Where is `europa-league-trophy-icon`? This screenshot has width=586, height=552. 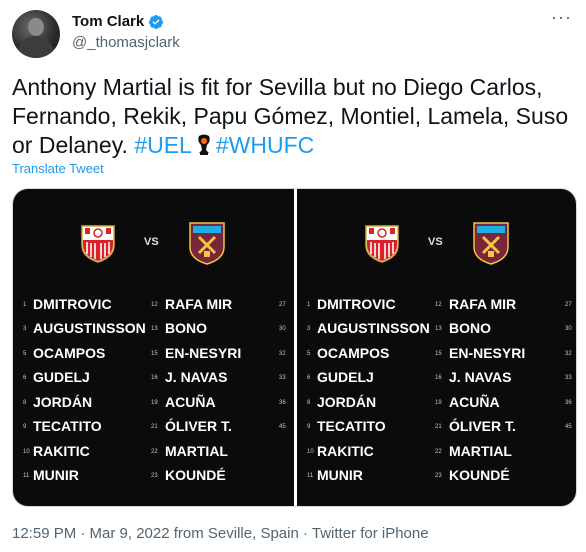 europa-league-trophy-icon is located at coordinates (204, 144).